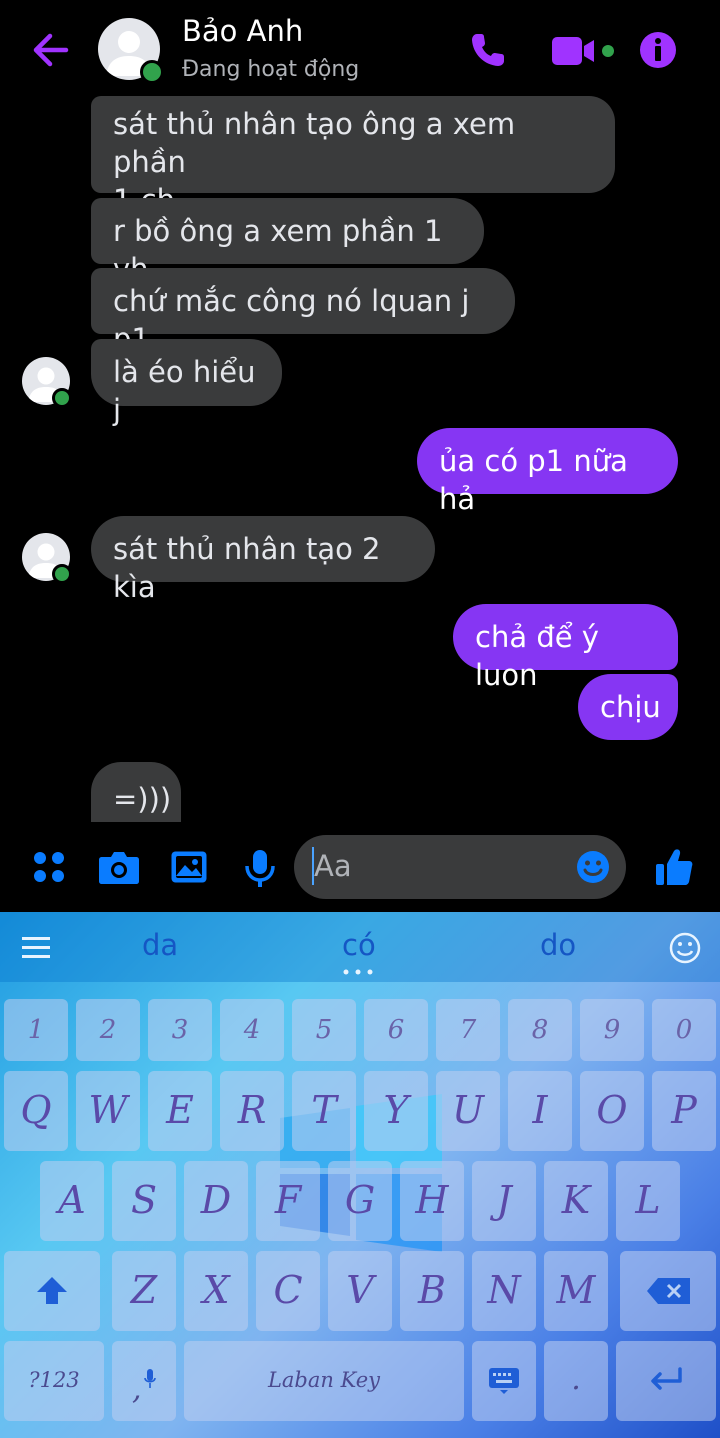 This screenshot has height=1438, width=720. What do you see at coordinates (360, 1201) in the screenshot?
I see `key-g: G` at bounding box center [360, 1201].